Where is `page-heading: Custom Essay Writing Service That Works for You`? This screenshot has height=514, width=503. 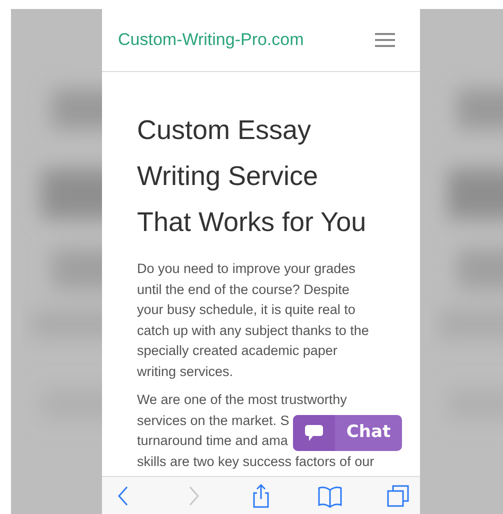 page-heading: Custom Essay Writing Service That Works for You is located at coordinates (252, 176).